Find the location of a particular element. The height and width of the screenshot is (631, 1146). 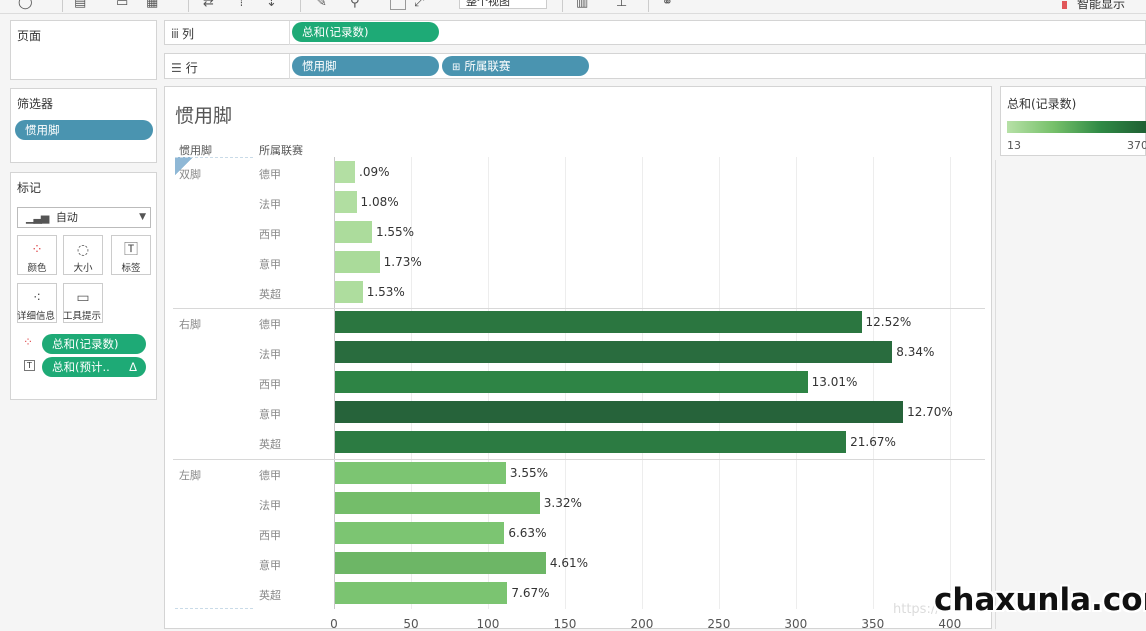

marks-pill-predicted-text: 总和(预计.. is located at coordinates (81, 367).